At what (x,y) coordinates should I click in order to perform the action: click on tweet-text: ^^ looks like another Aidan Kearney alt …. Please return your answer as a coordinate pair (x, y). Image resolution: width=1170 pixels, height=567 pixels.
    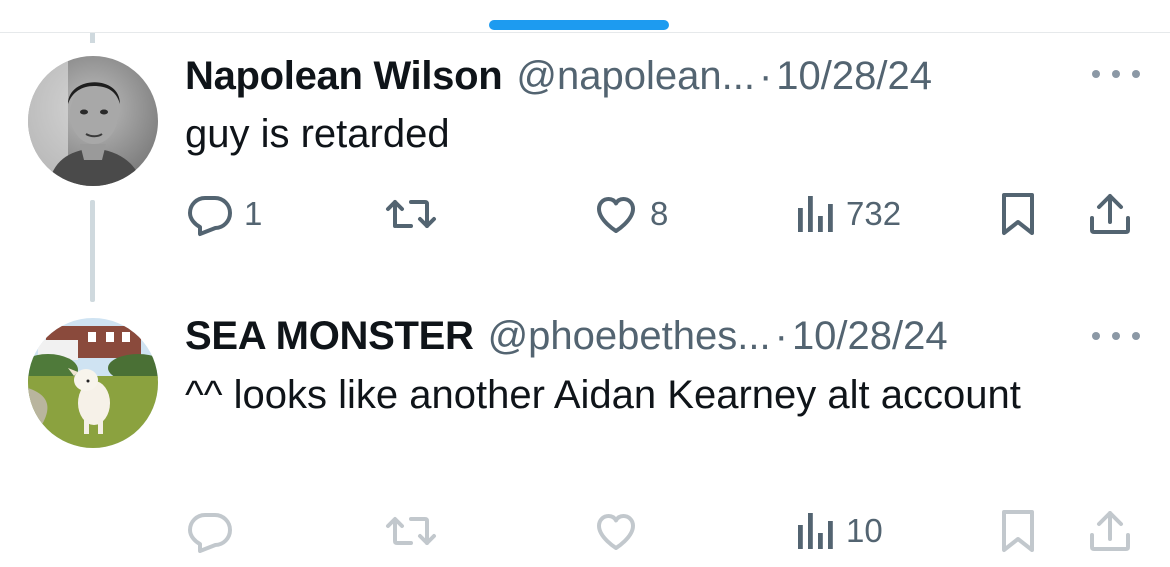
    Looking at the image, I should click on (603, 395).